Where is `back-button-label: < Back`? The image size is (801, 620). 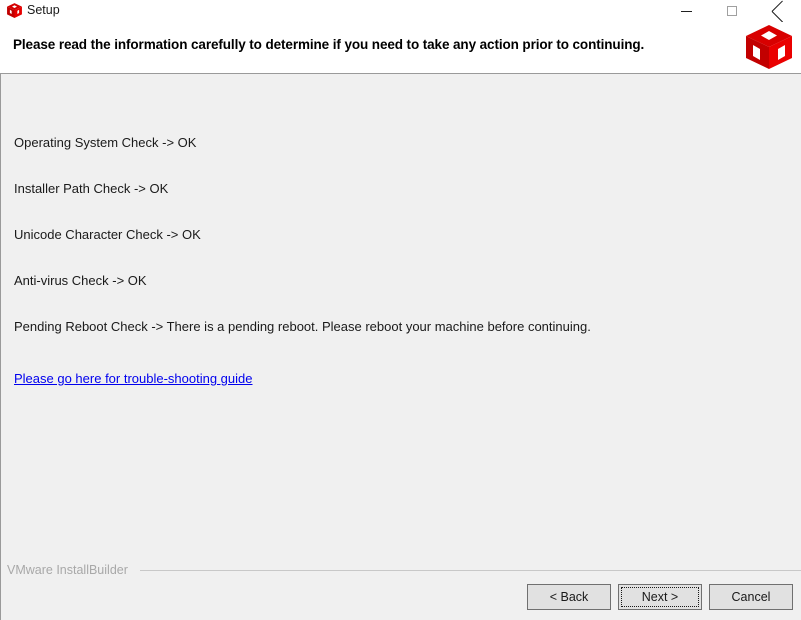
back-button-label: < Back is located at coordinates (569, 597).